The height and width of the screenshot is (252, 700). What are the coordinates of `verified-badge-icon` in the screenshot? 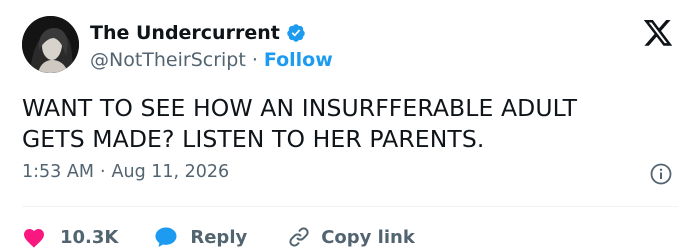 It's located at (296, 33).